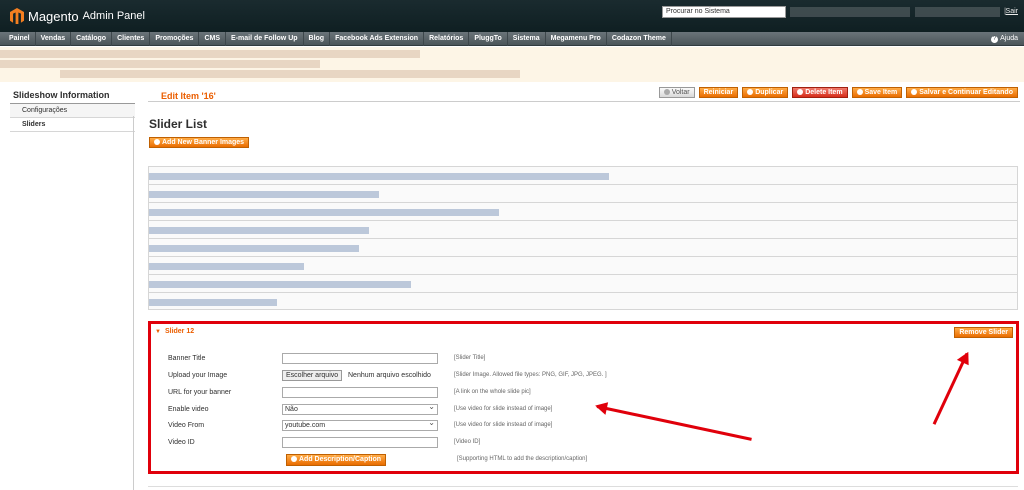  I want to click on sidebar-title: Slideshow Information, so click(72, 96).